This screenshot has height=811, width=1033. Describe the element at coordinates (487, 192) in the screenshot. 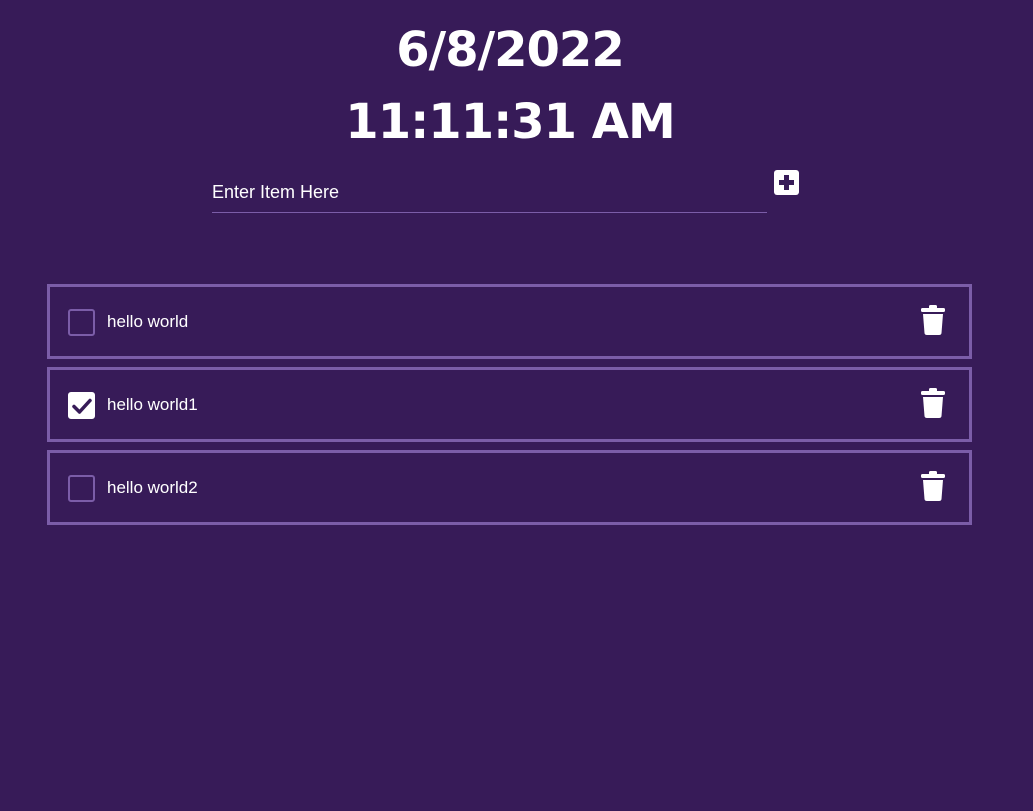

I see `new-item-input` at that location.